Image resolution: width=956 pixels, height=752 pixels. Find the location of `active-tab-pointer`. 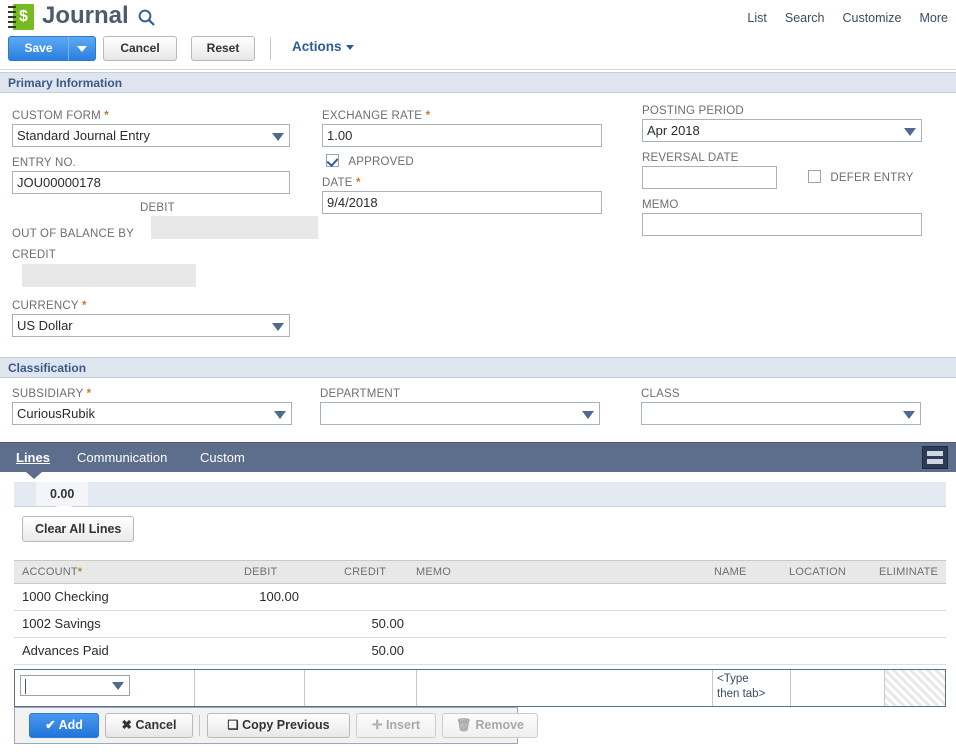

active-tab-pointer is located at coordinates (34, 475).